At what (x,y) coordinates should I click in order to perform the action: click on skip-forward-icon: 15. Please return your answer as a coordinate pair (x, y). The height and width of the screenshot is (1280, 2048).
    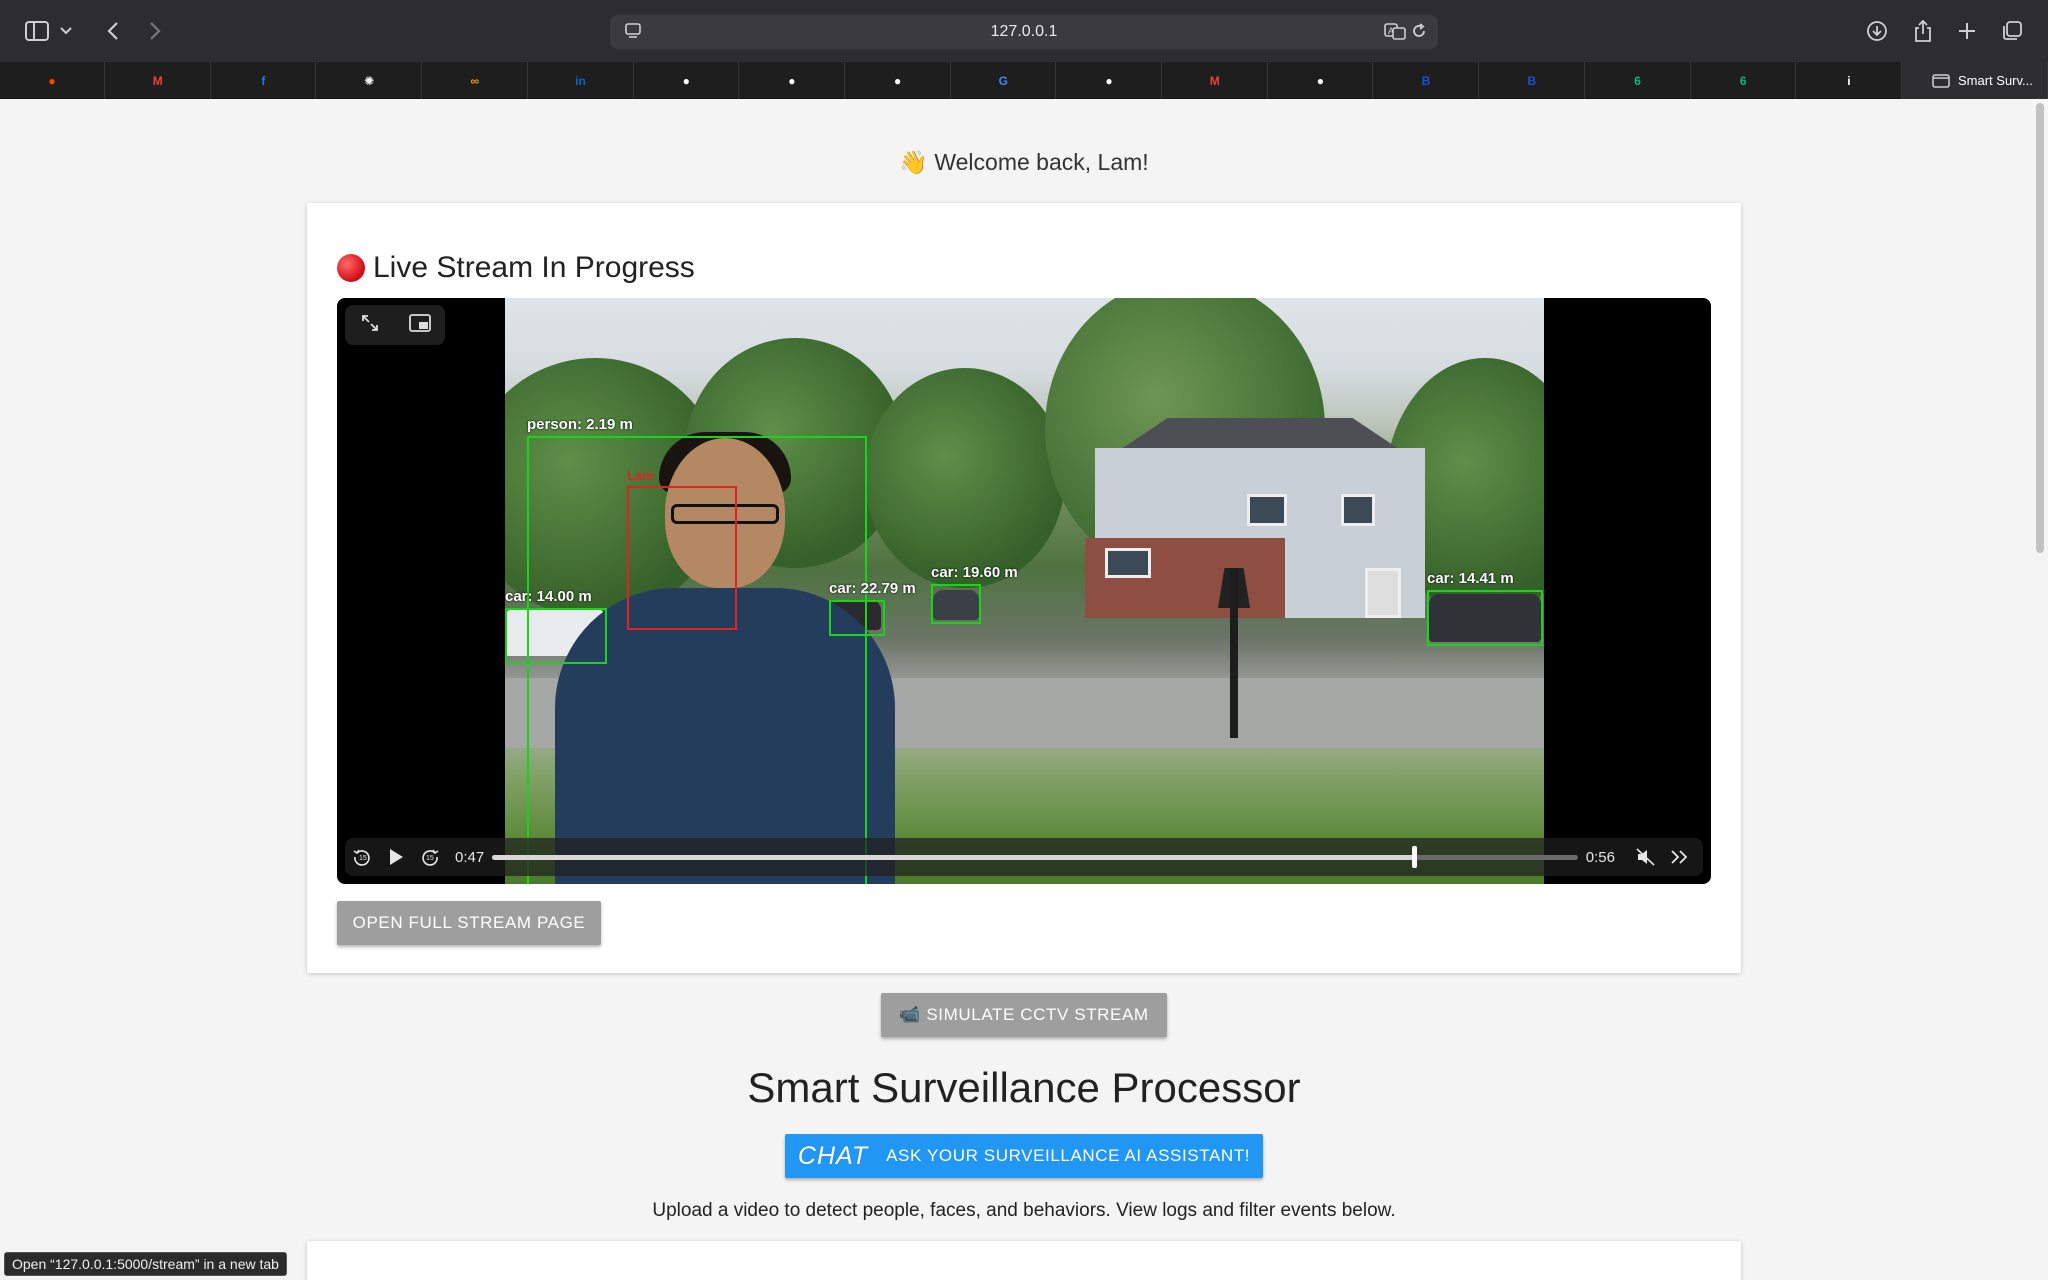
    Looking at the image, I should click on (430, 857).